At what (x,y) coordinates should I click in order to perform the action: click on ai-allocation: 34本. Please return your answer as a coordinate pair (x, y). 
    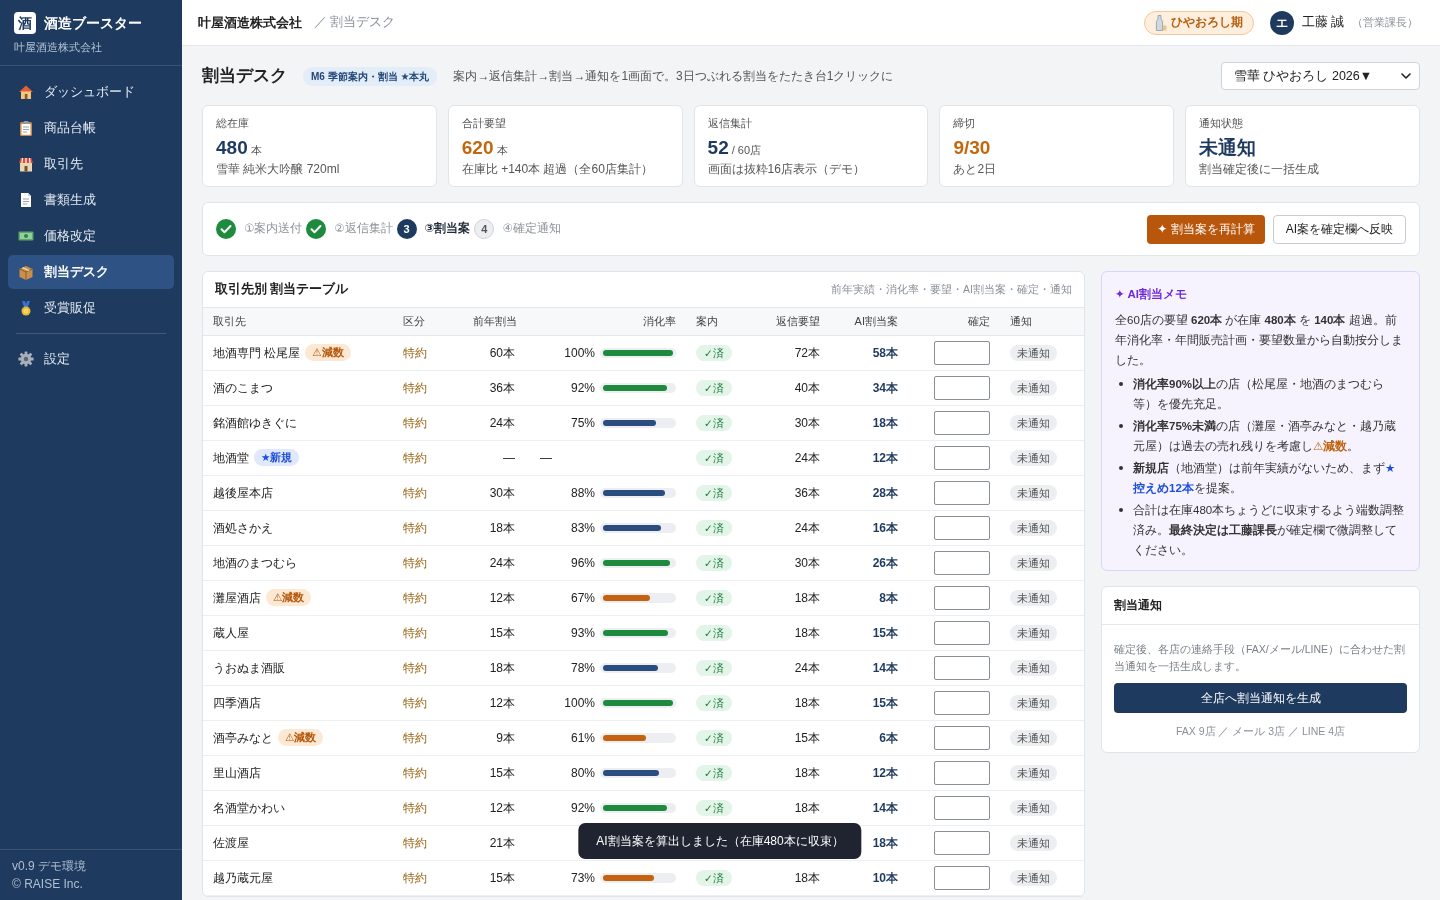
    Looking at the image, I should click on (885, 387).